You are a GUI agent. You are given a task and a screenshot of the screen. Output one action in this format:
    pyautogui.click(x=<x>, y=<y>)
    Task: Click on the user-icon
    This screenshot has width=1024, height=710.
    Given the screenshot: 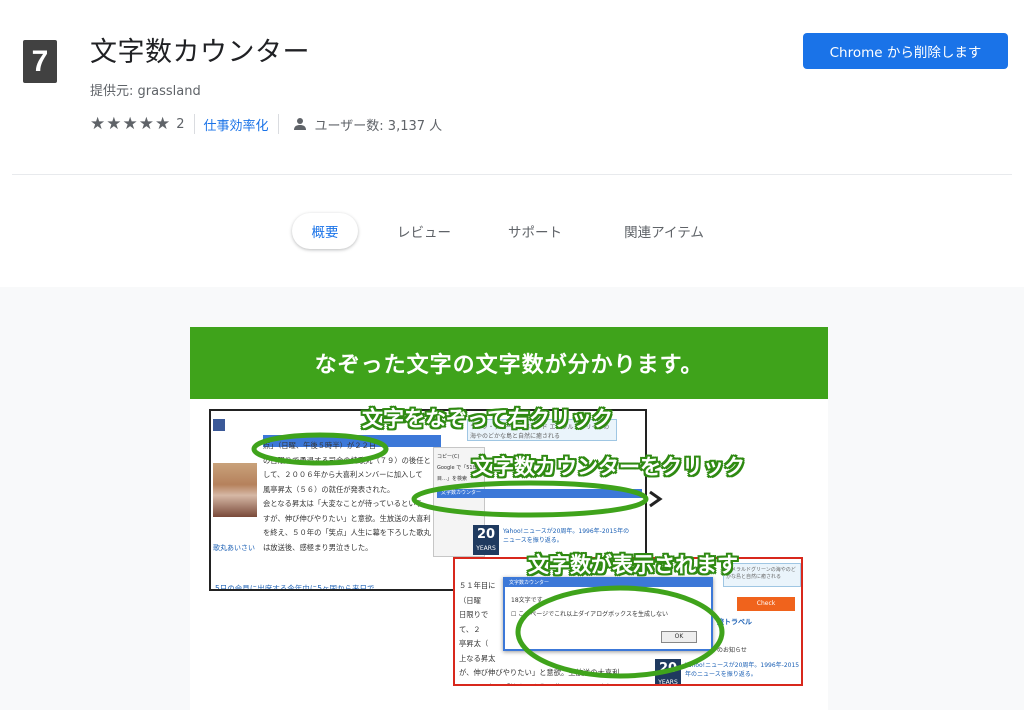 What is the action you would take?
    pyautogui.click(x=299, y=124)
    